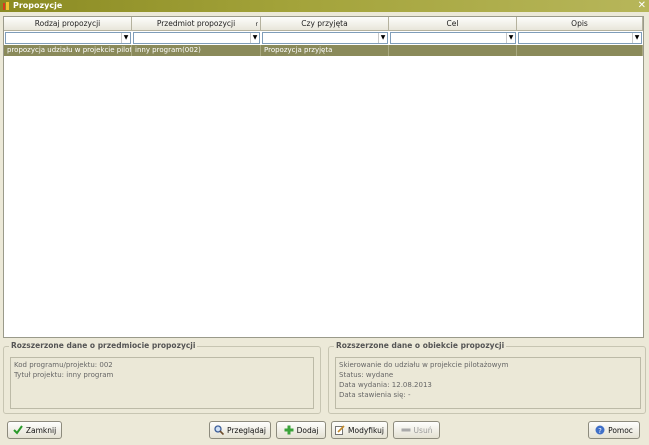 This screenshot has width=649, height=445. I want to click on title-bar: Propozycje ✕, so click(324, 6).